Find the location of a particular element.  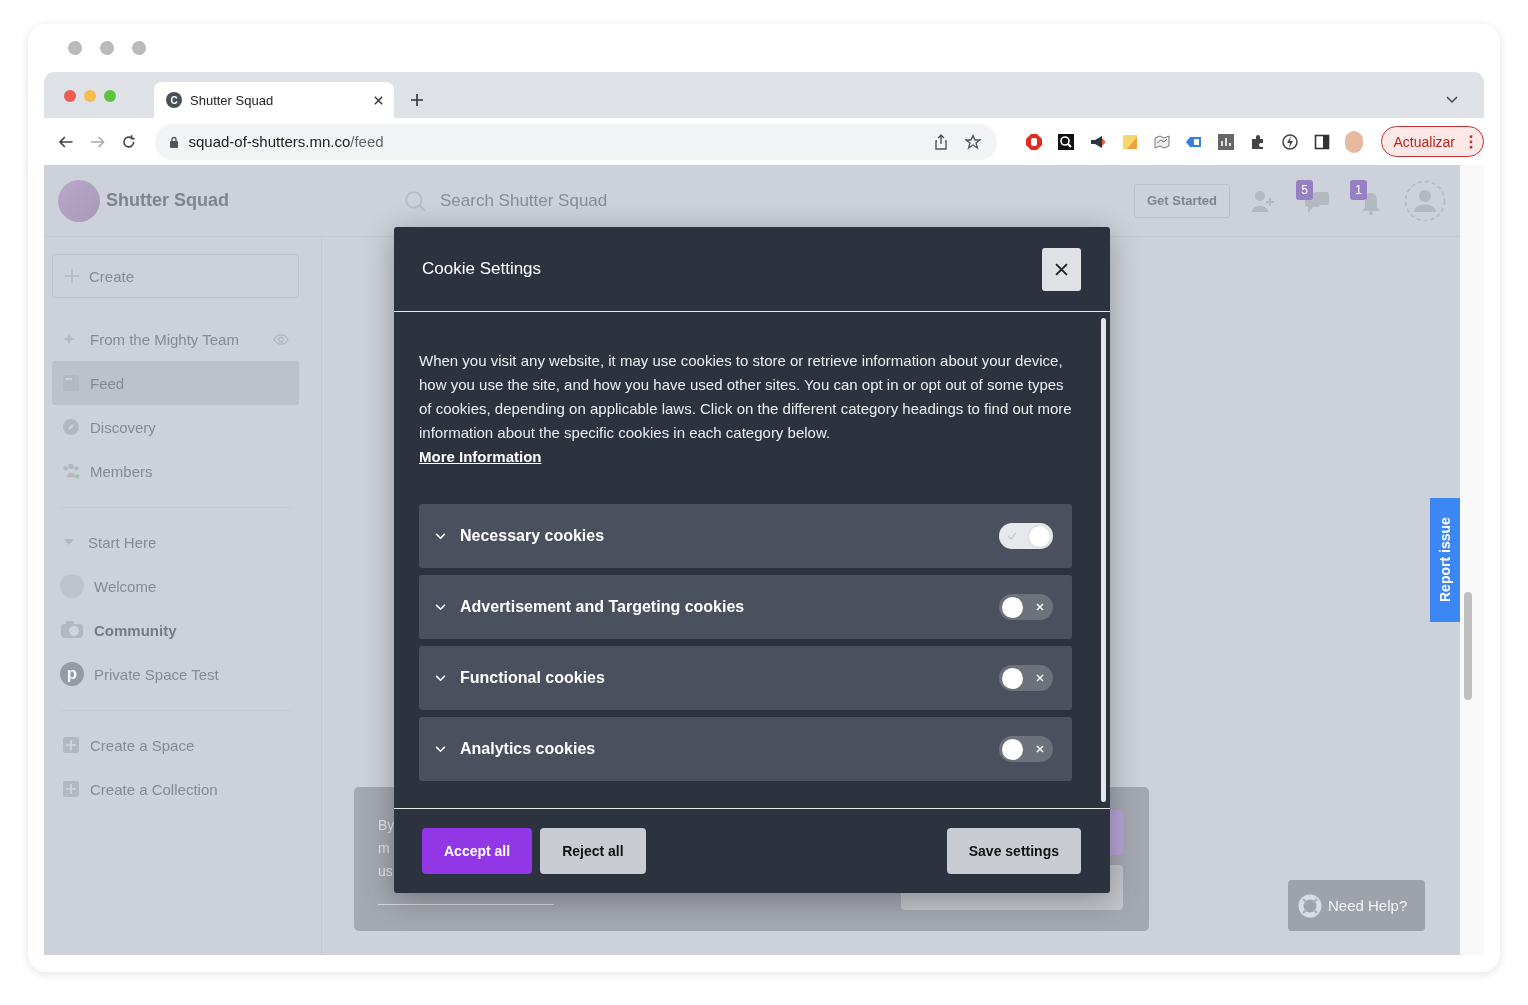

need-help-button: Need Help? is located at coordinates (1356, 905).